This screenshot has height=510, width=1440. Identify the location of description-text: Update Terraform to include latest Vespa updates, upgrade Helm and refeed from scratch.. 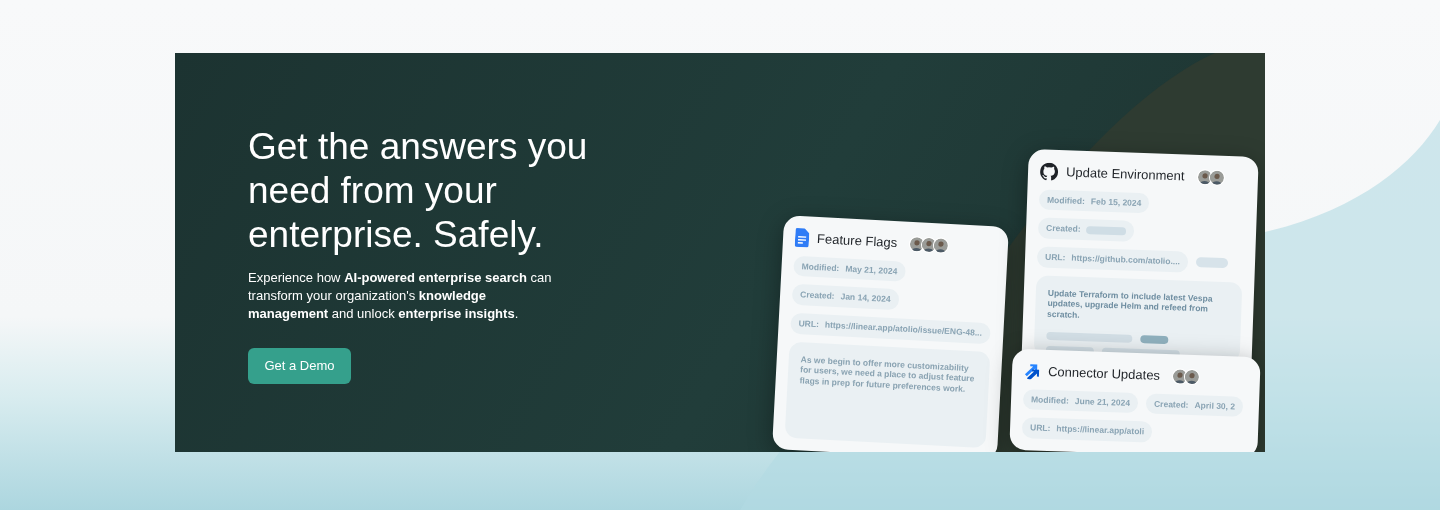
(1130, 304).